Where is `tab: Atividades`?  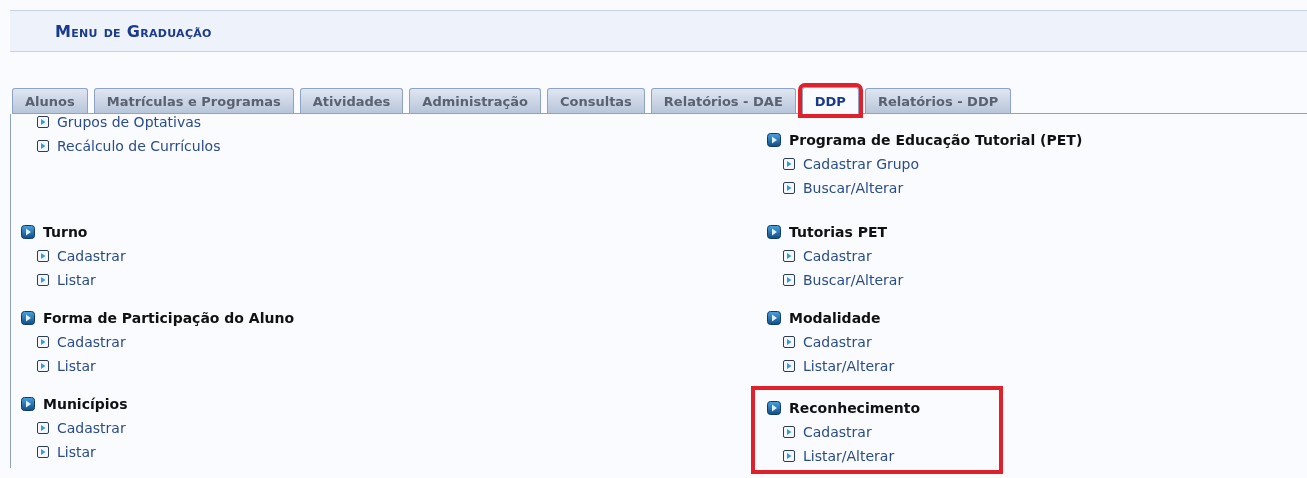 tab: Atividades is located at coordinates (351, 100).